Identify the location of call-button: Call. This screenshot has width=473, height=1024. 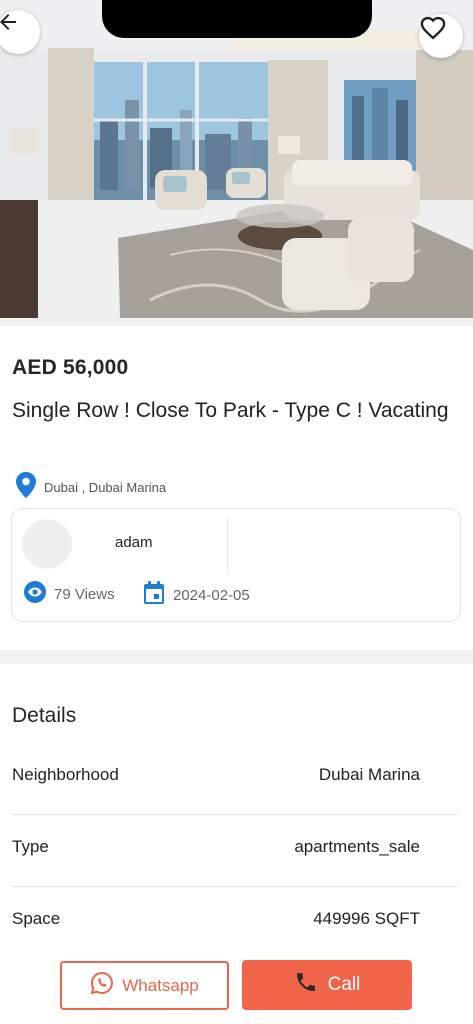
(327, 985).